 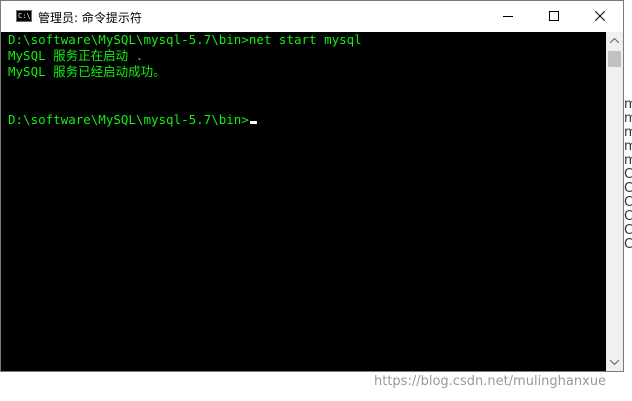 I want to click on console-line: MySQL 服务正在启动 ., so click(x=76, y=55).